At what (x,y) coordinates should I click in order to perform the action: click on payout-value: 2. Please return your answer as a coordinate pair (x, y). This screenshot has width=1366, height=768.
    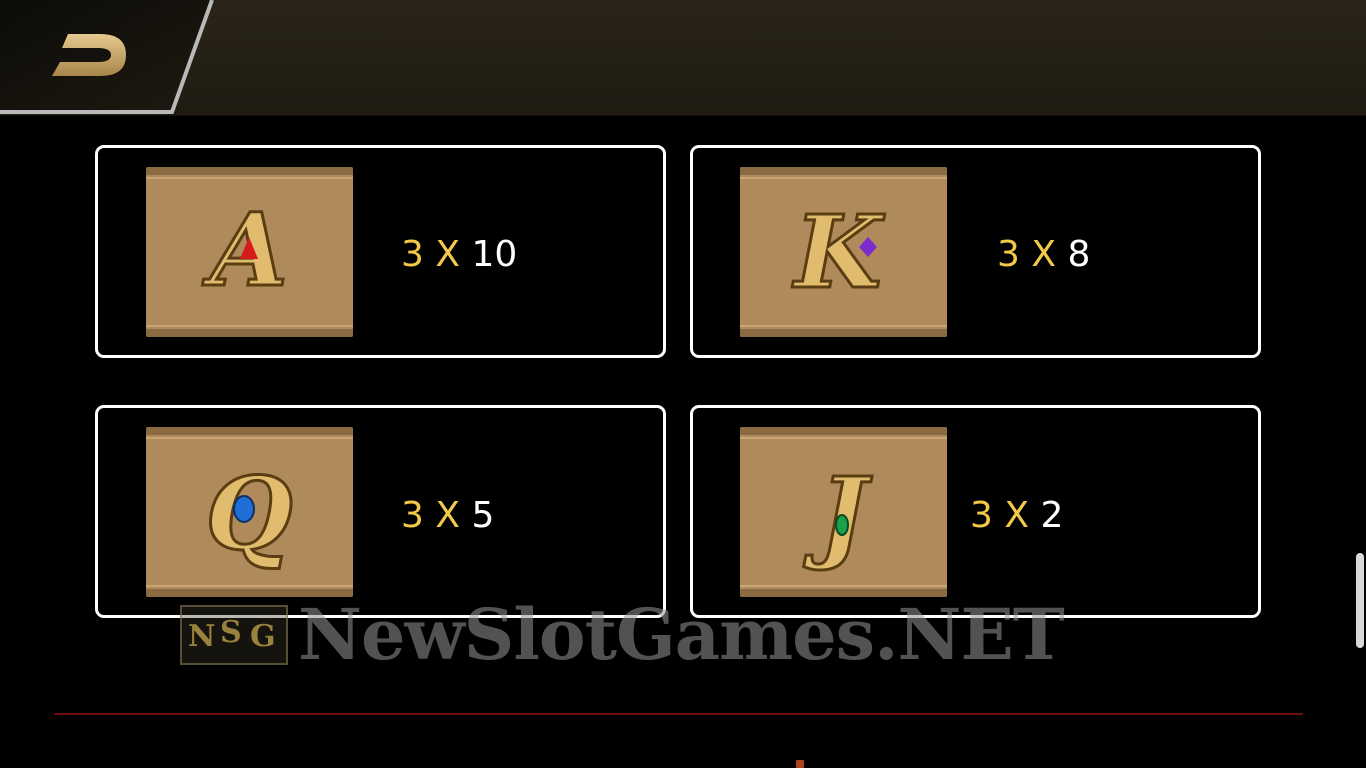
    Looking at the image, I should click on (1052, 515).